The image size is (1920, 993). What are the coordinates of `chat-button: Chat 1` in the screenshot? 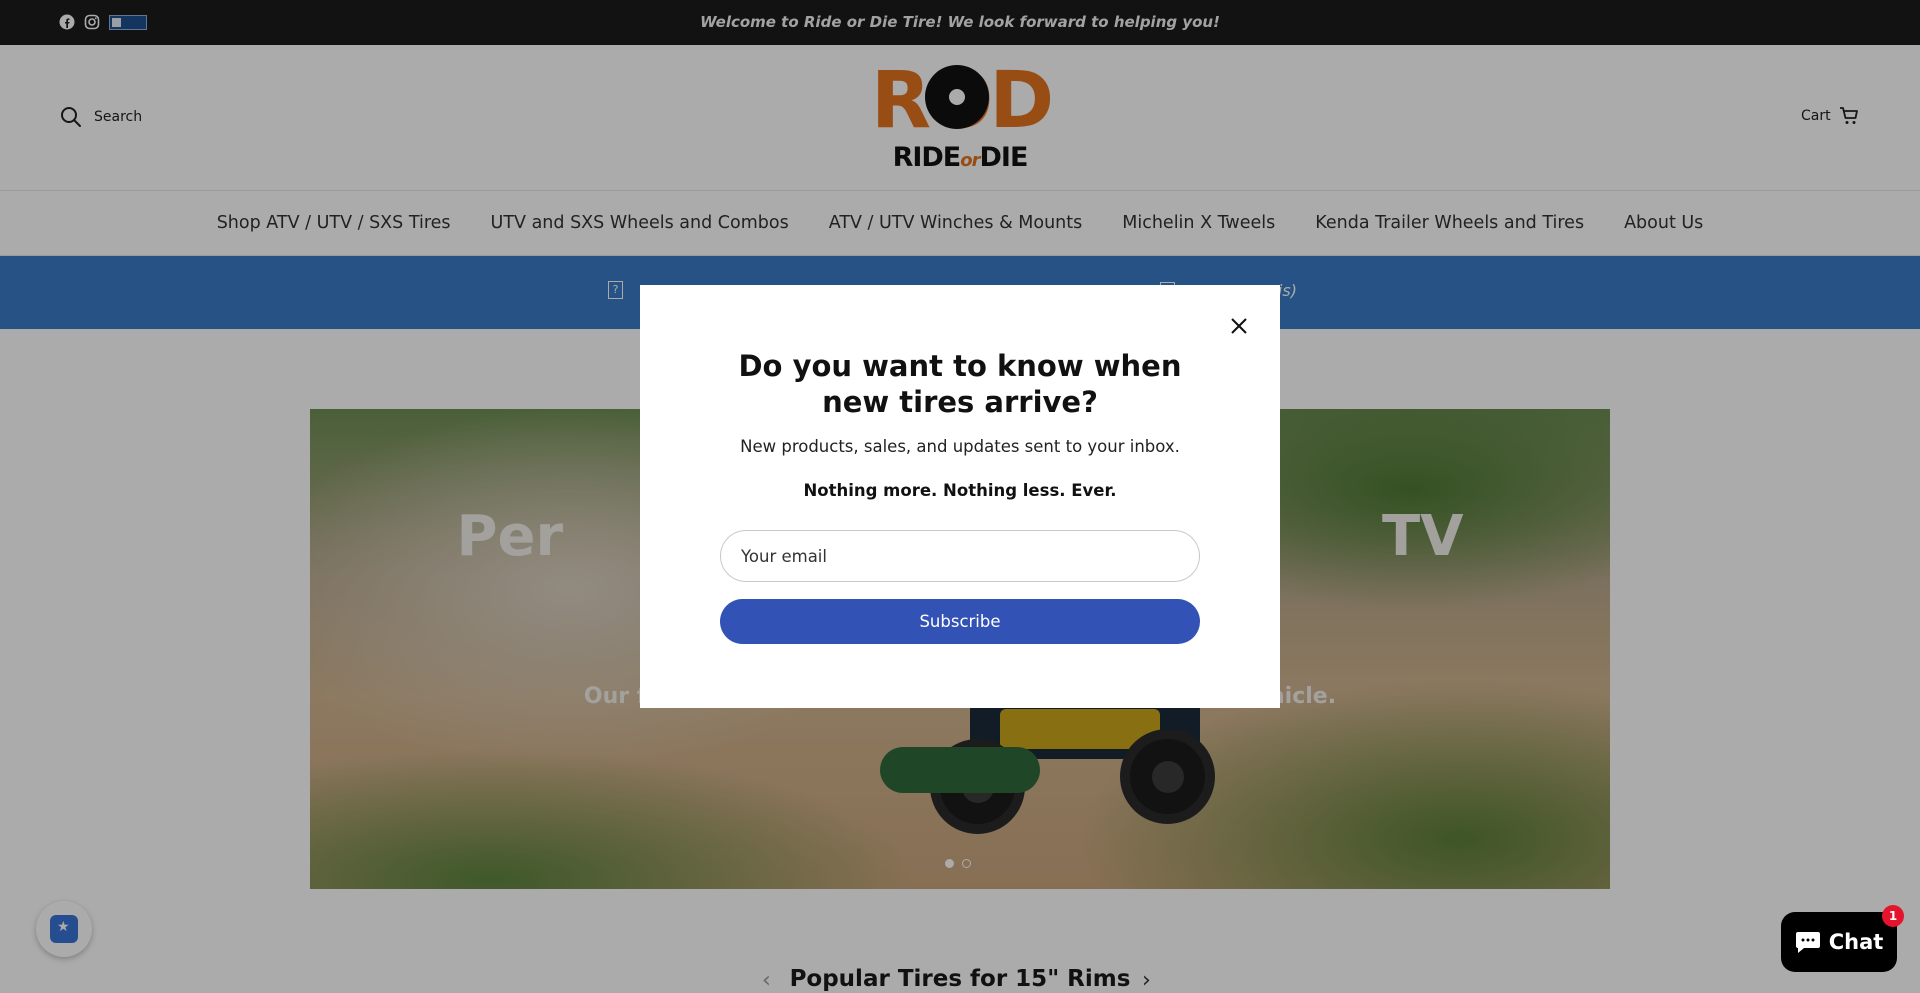 It's located at (1842, 938).